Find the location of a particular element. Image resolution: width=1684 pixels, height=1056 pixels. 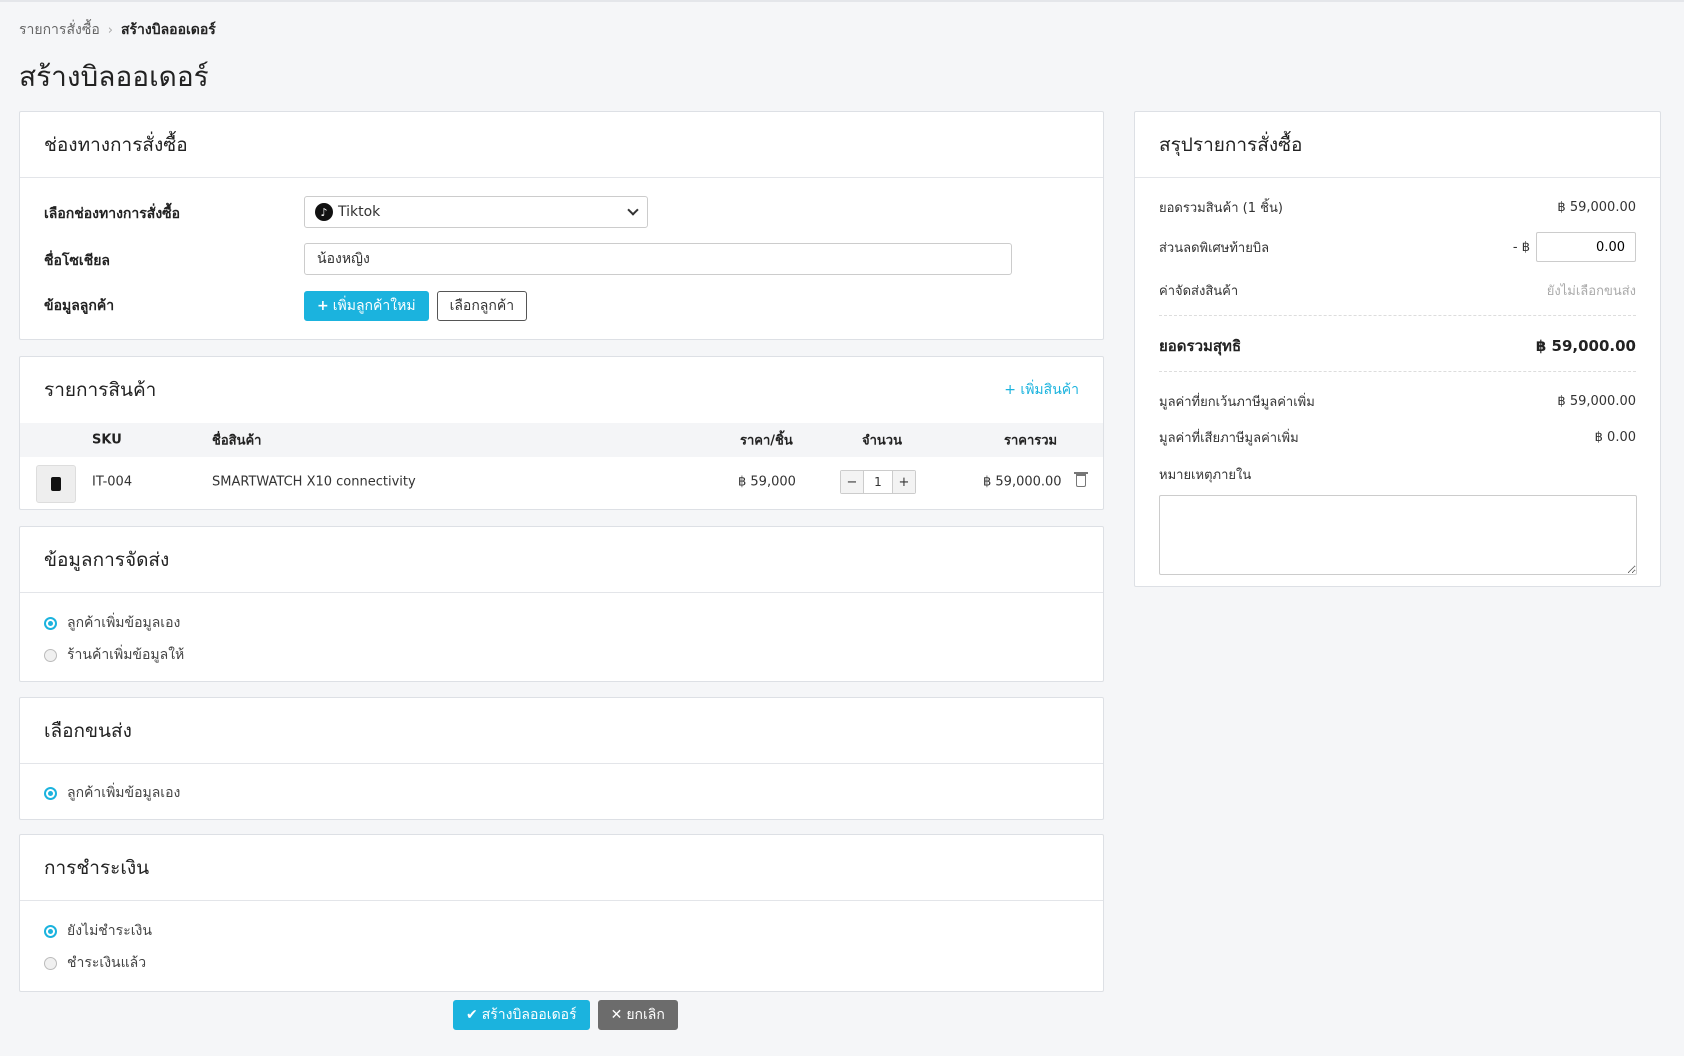

cancel-label: ยกเลิก is located at coordinates (645, 1015).